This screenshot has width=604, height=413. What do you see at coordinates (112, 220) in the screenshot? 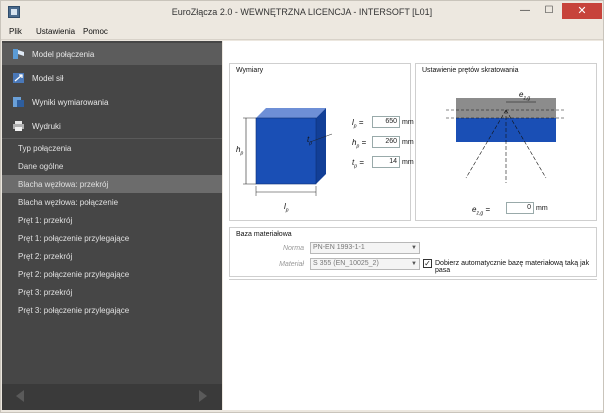
I see `subitem-pret1-przekroj: Pręt 1: przekrój` at bounding box center [112, 220].